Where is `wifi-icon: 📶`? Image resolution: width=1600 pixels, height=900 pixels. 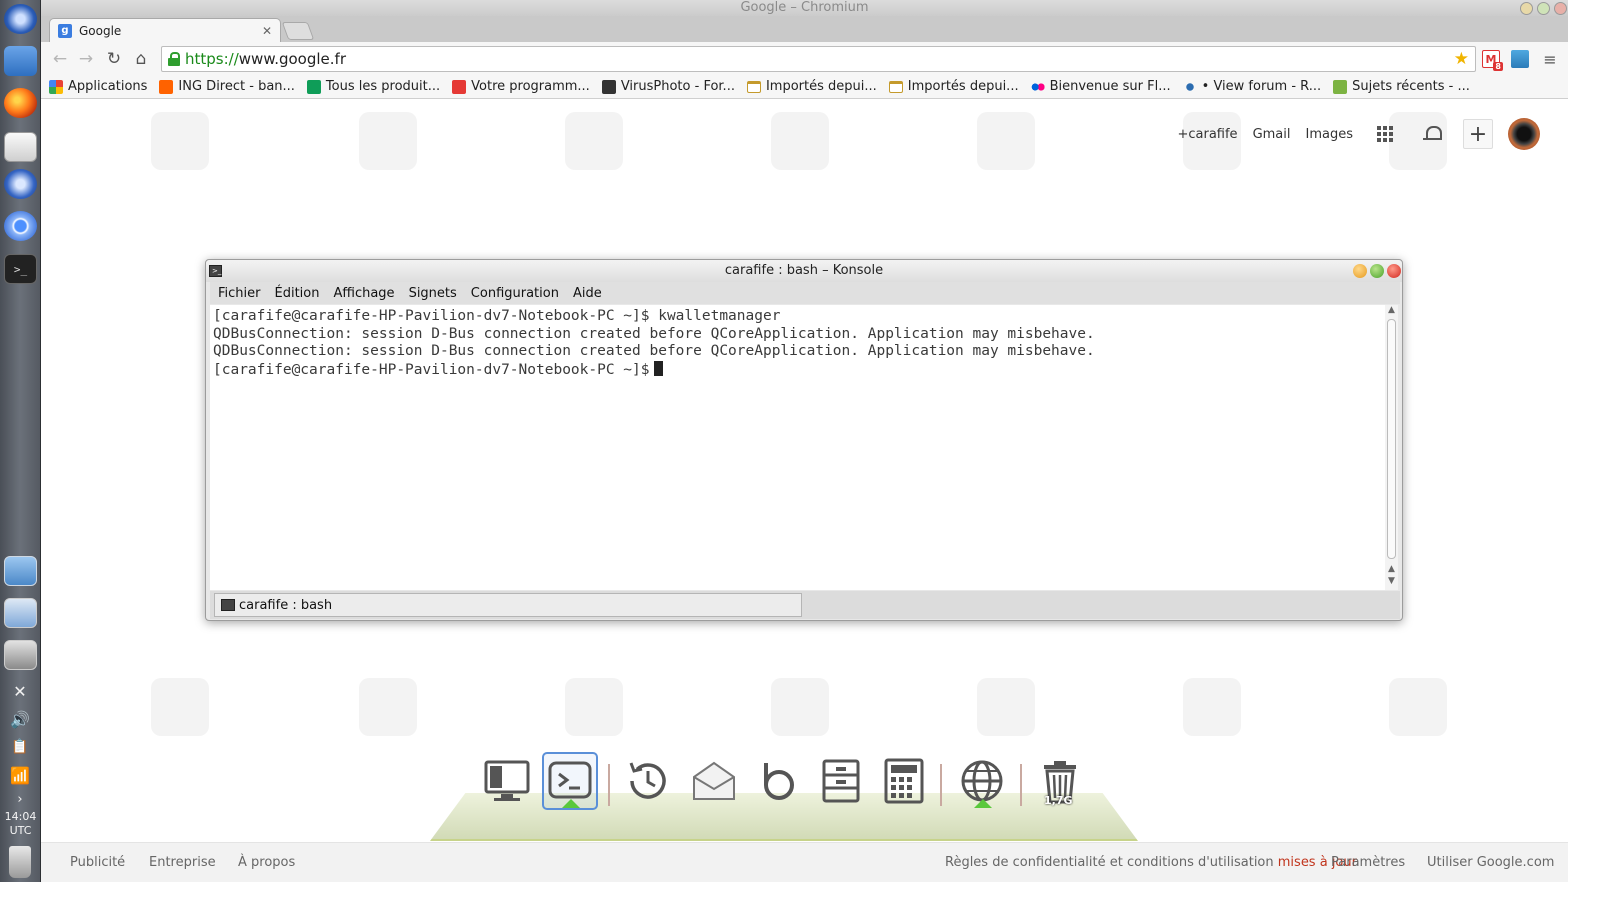
wifi-icon: 📶 is located at coordinates (20, 775).